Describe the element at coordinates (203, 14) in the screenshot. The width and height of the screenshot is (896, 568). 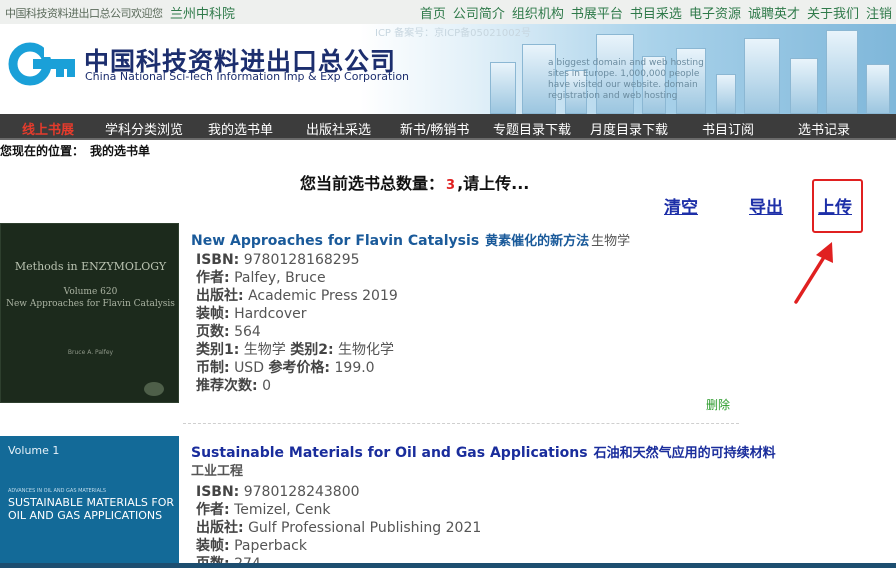
I see `org-name: 兰州中科院` at that location.